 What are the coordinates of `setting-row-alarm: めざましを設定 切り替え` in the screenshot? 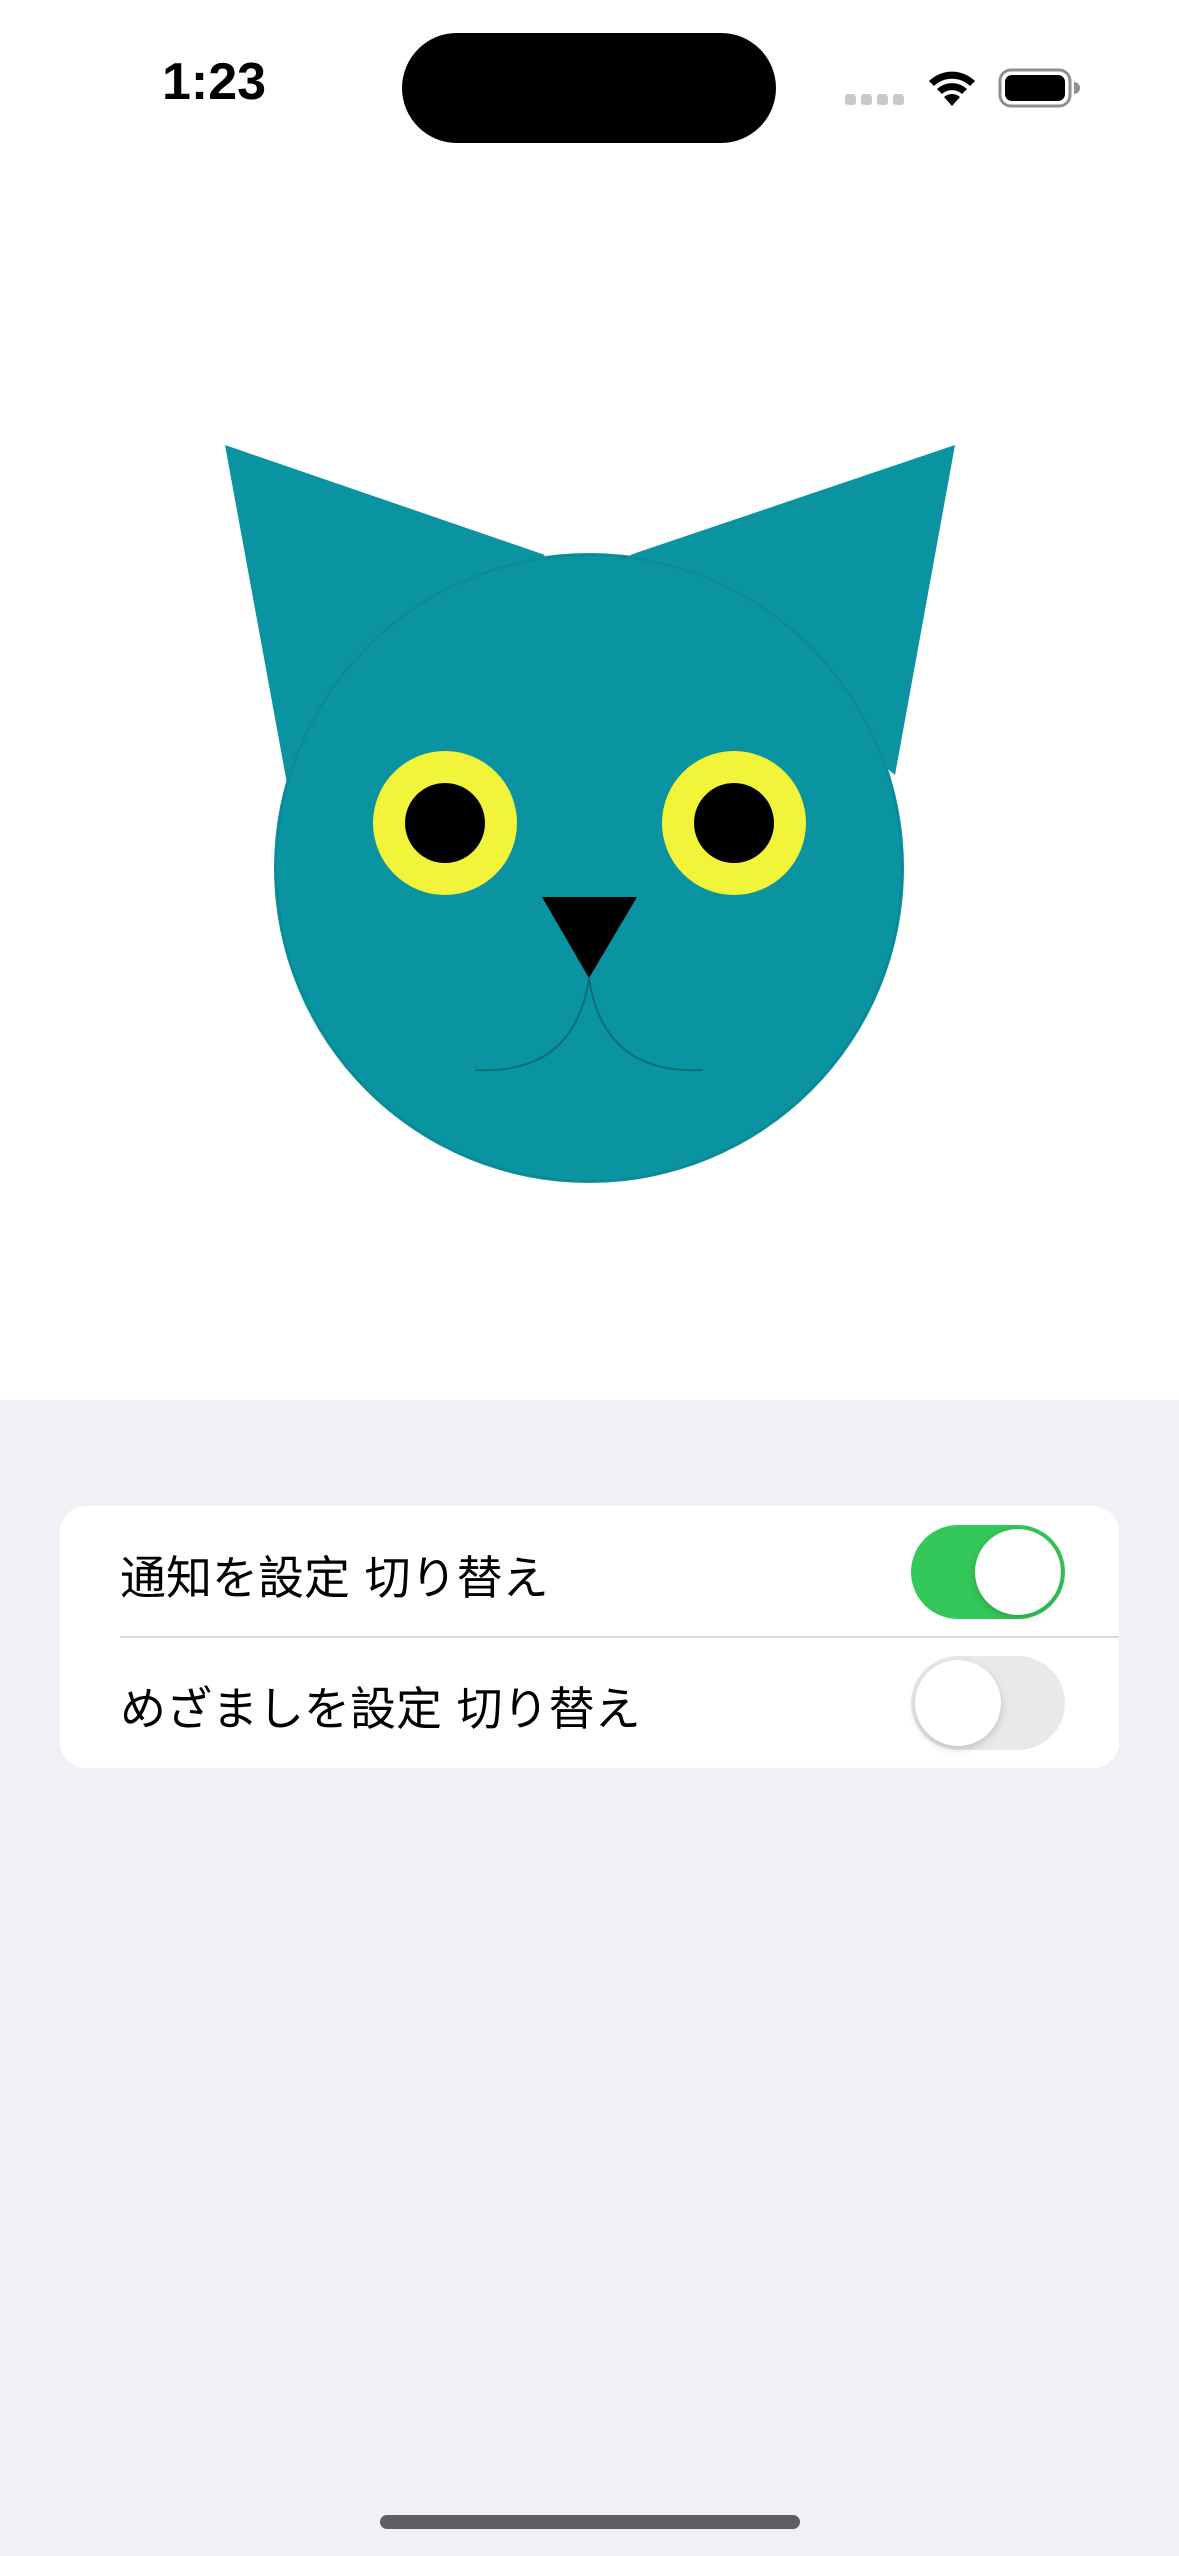 It's located at (589, 1702).